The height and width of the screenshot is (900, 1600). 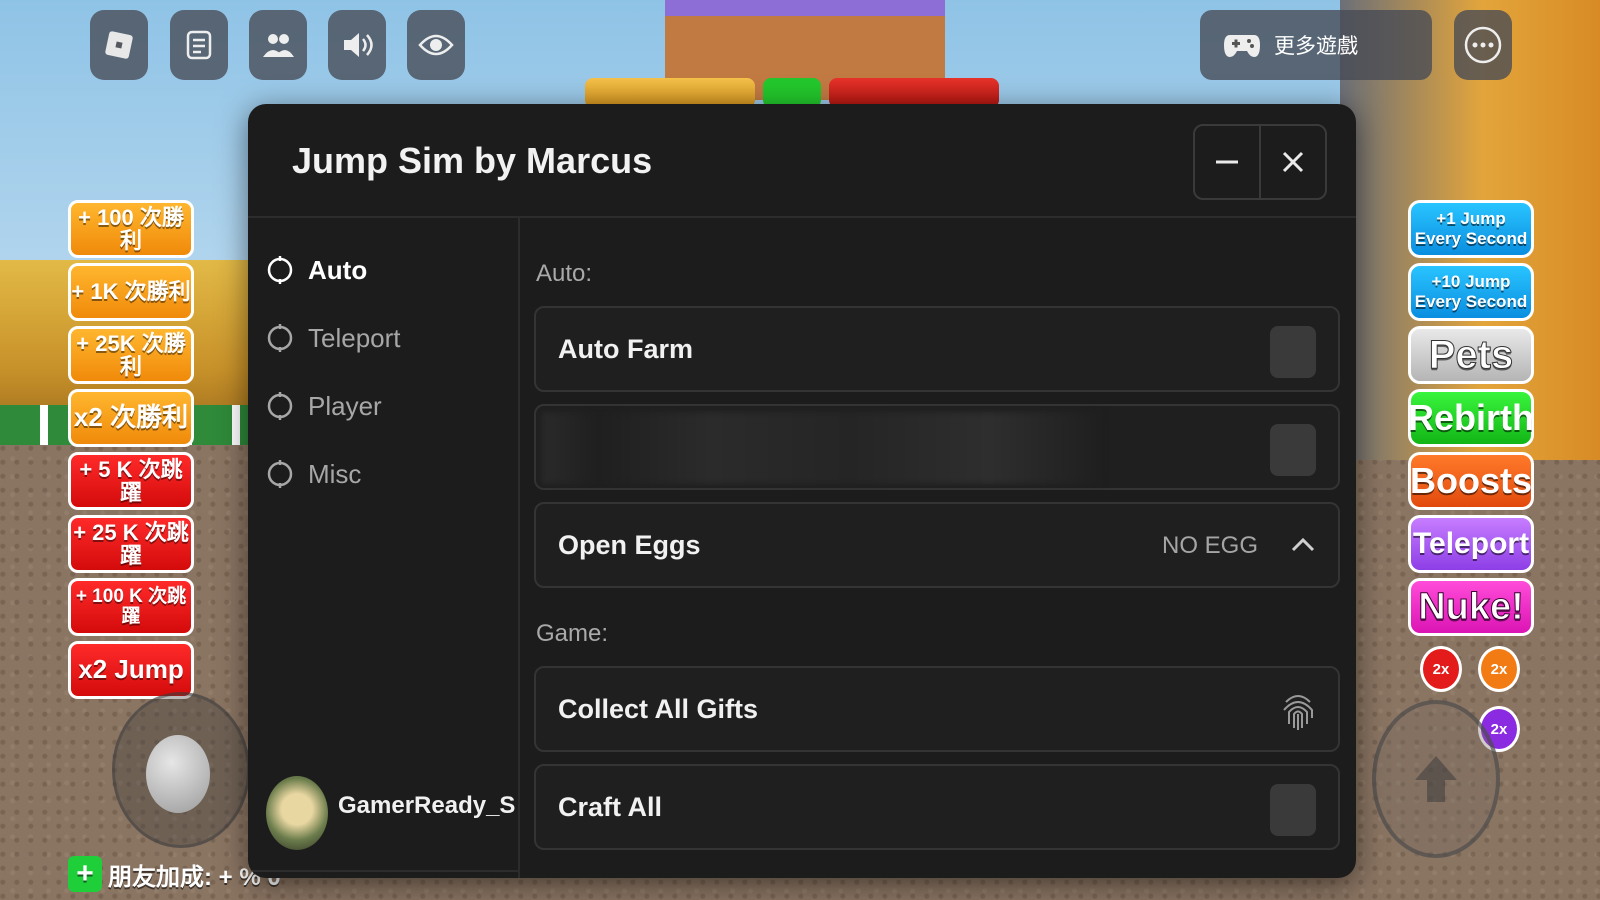 I want to click on boost-label: + 100 次勝利, so click(x=131, y=228).